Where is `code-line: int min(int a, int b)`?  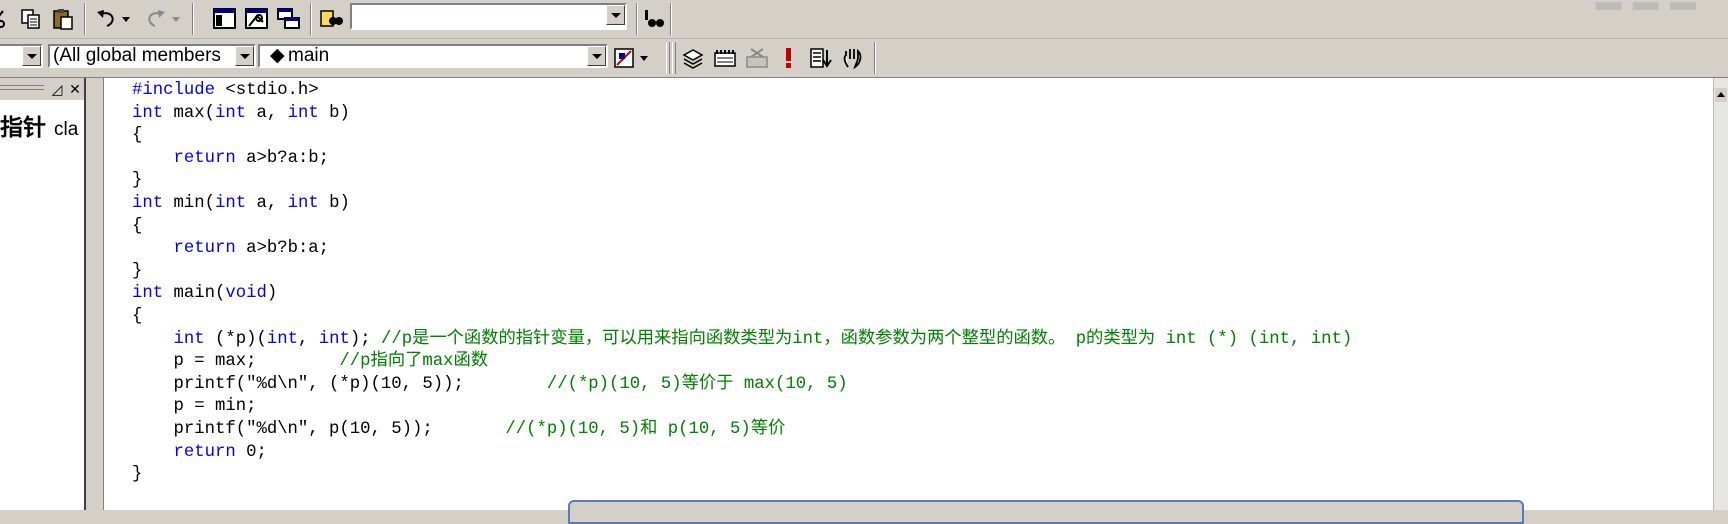
code-line: int min(int a, int b) is located at coordinates (742, 204).